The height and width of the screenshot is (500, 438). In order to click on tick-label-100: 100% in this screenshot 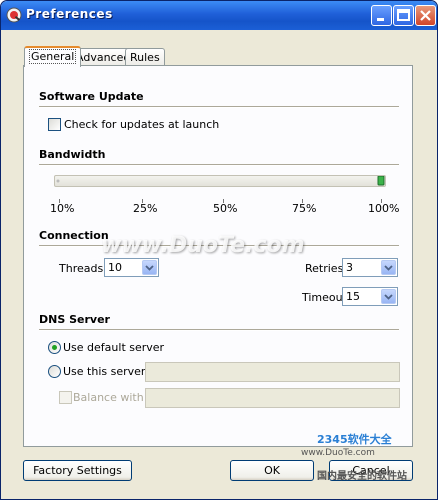, I will do `click(384, 208)`.